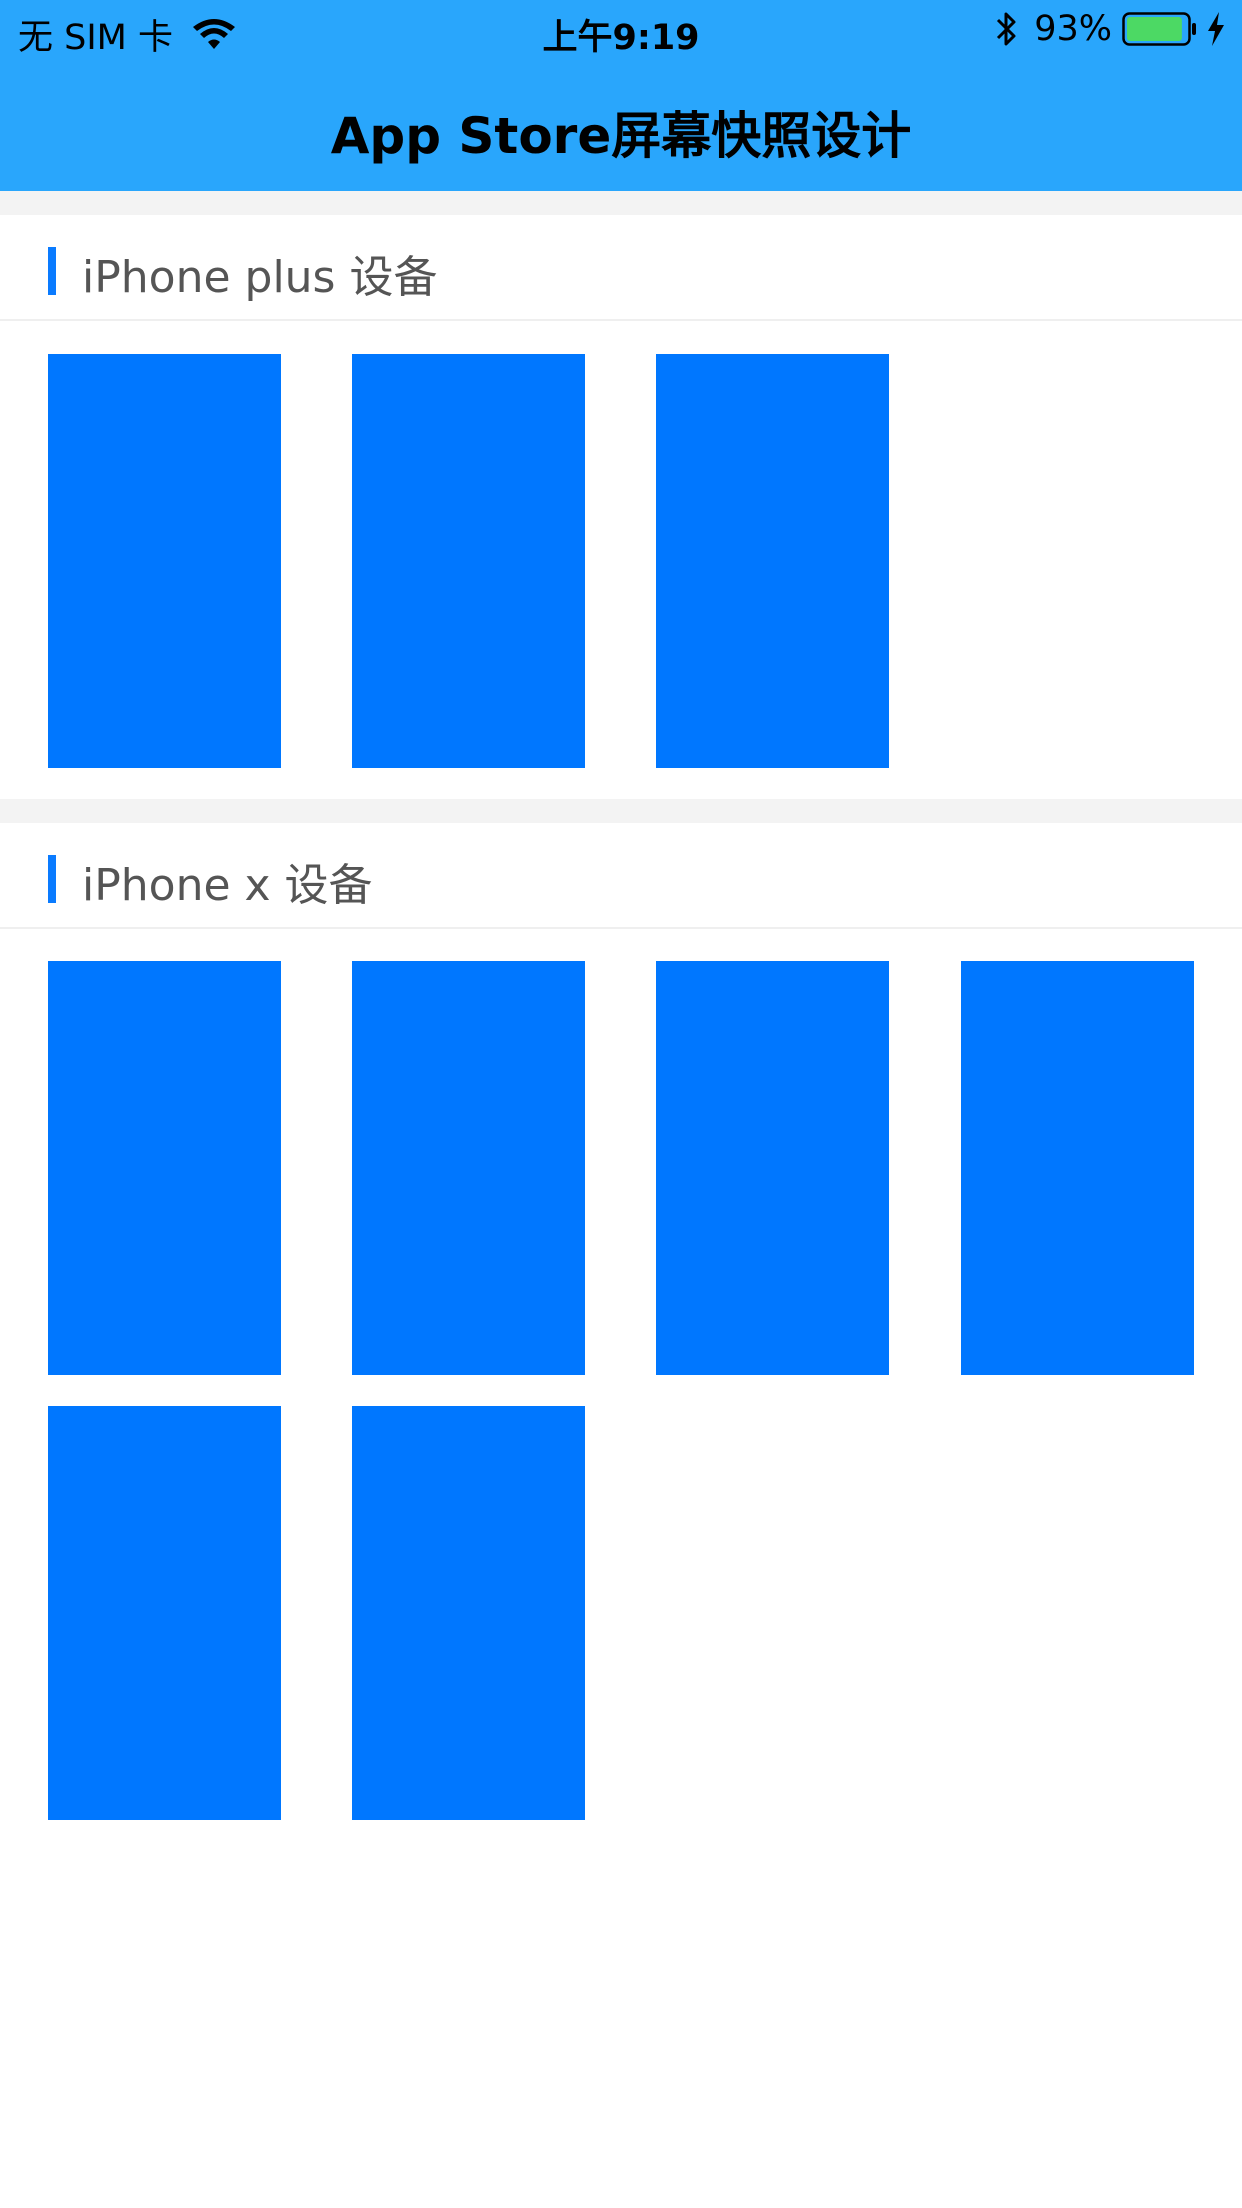  I want to click on charging-bolt-icon, so click(1216, 29).